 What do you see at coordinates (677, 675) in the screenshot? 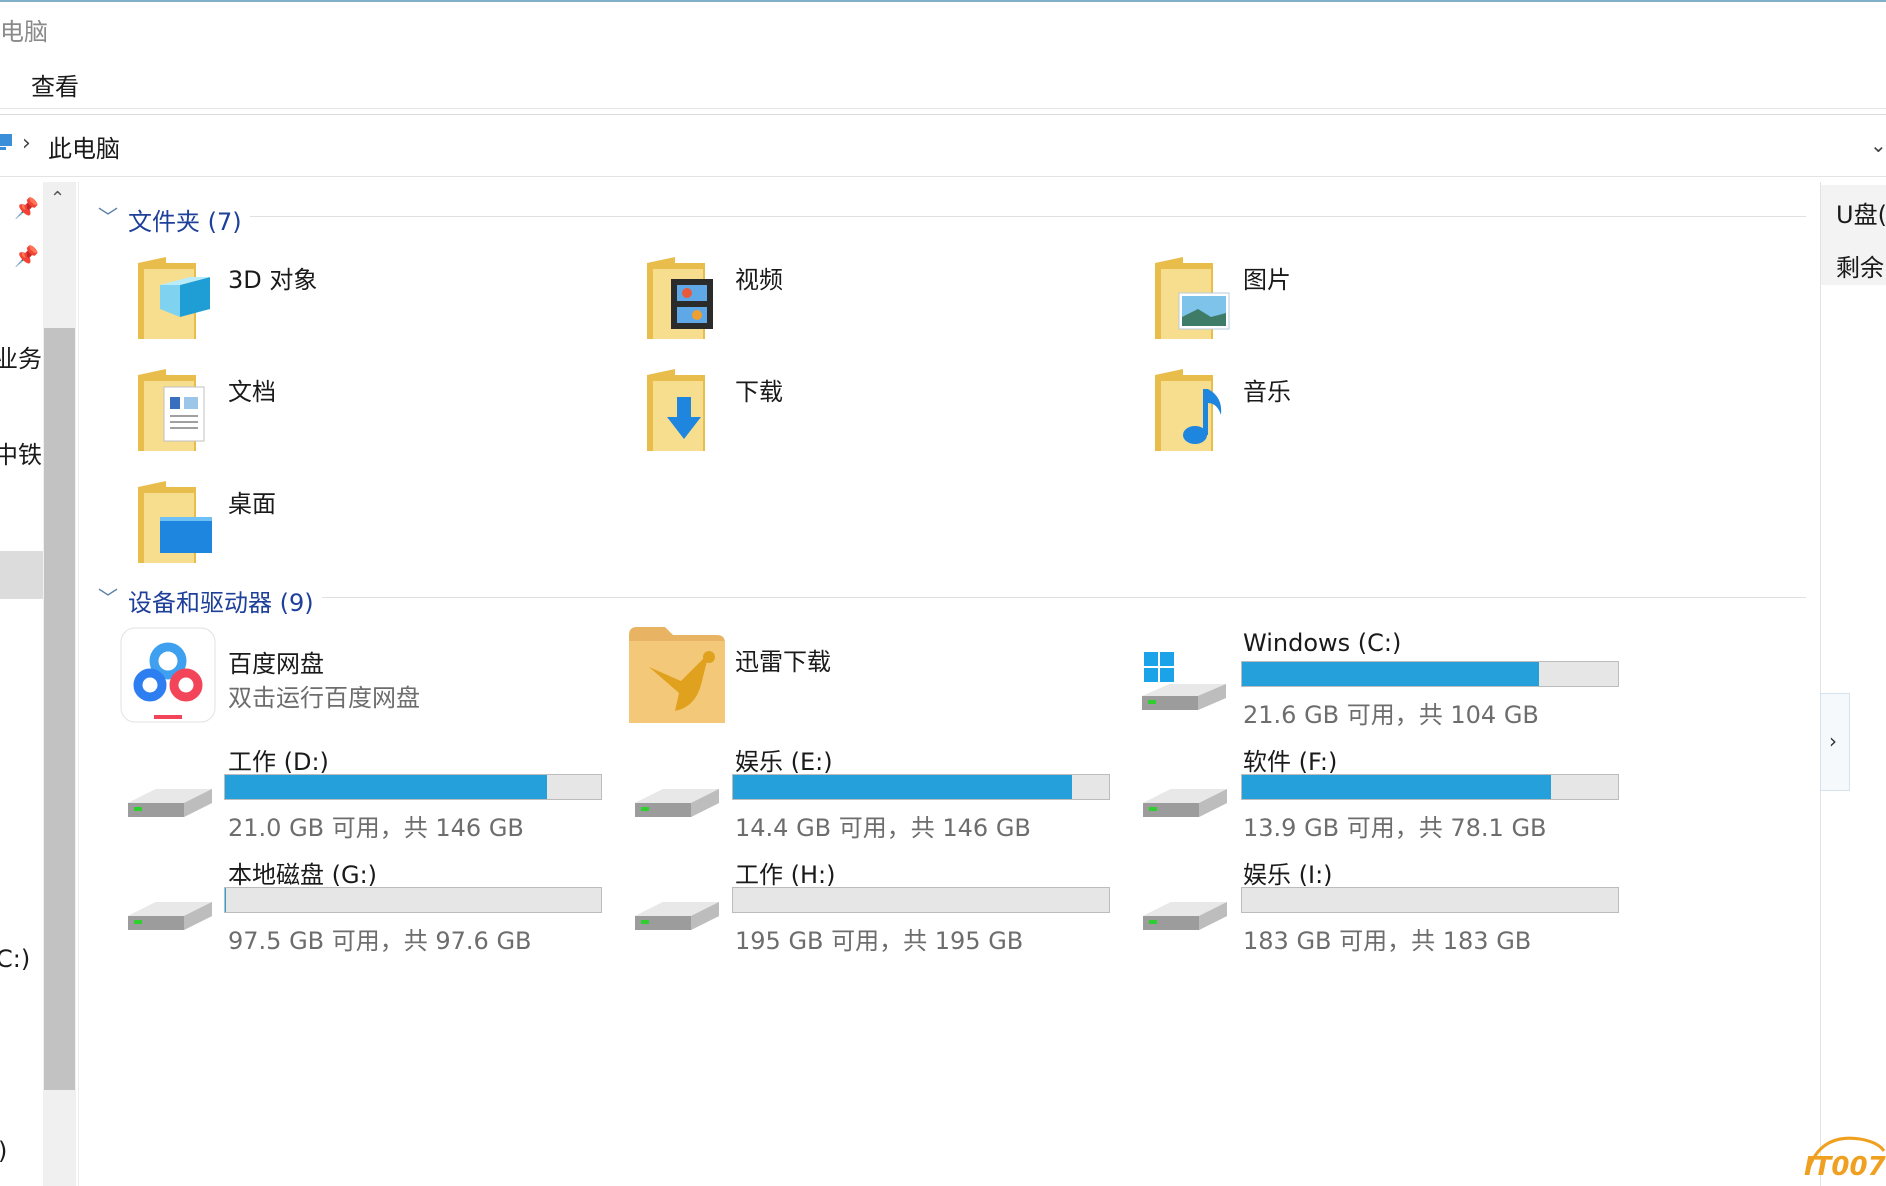
I see `xunlei-icon` at bounding box center [677, 675].